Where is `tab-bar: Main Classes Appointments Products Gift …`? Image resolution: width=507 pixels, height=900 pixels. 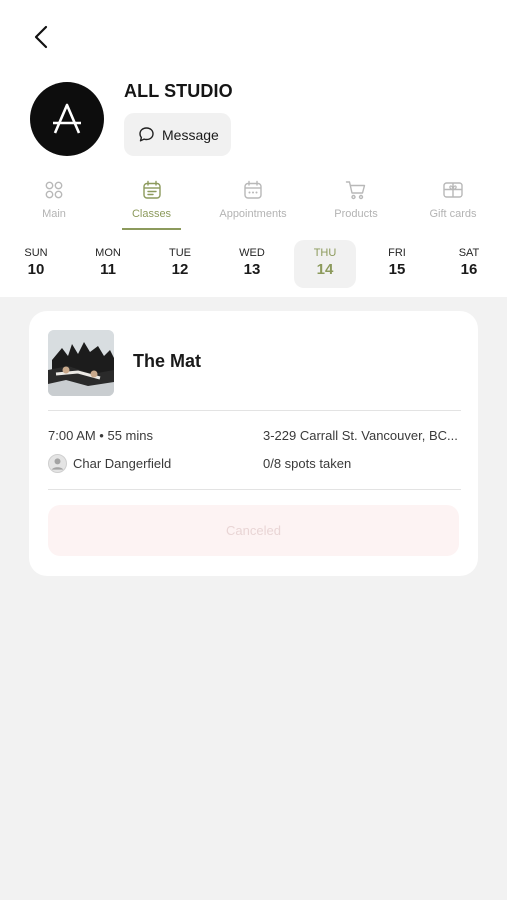
tab-bar: Main Classes Appointments Products Gift … is located at coordinates (253, 204).